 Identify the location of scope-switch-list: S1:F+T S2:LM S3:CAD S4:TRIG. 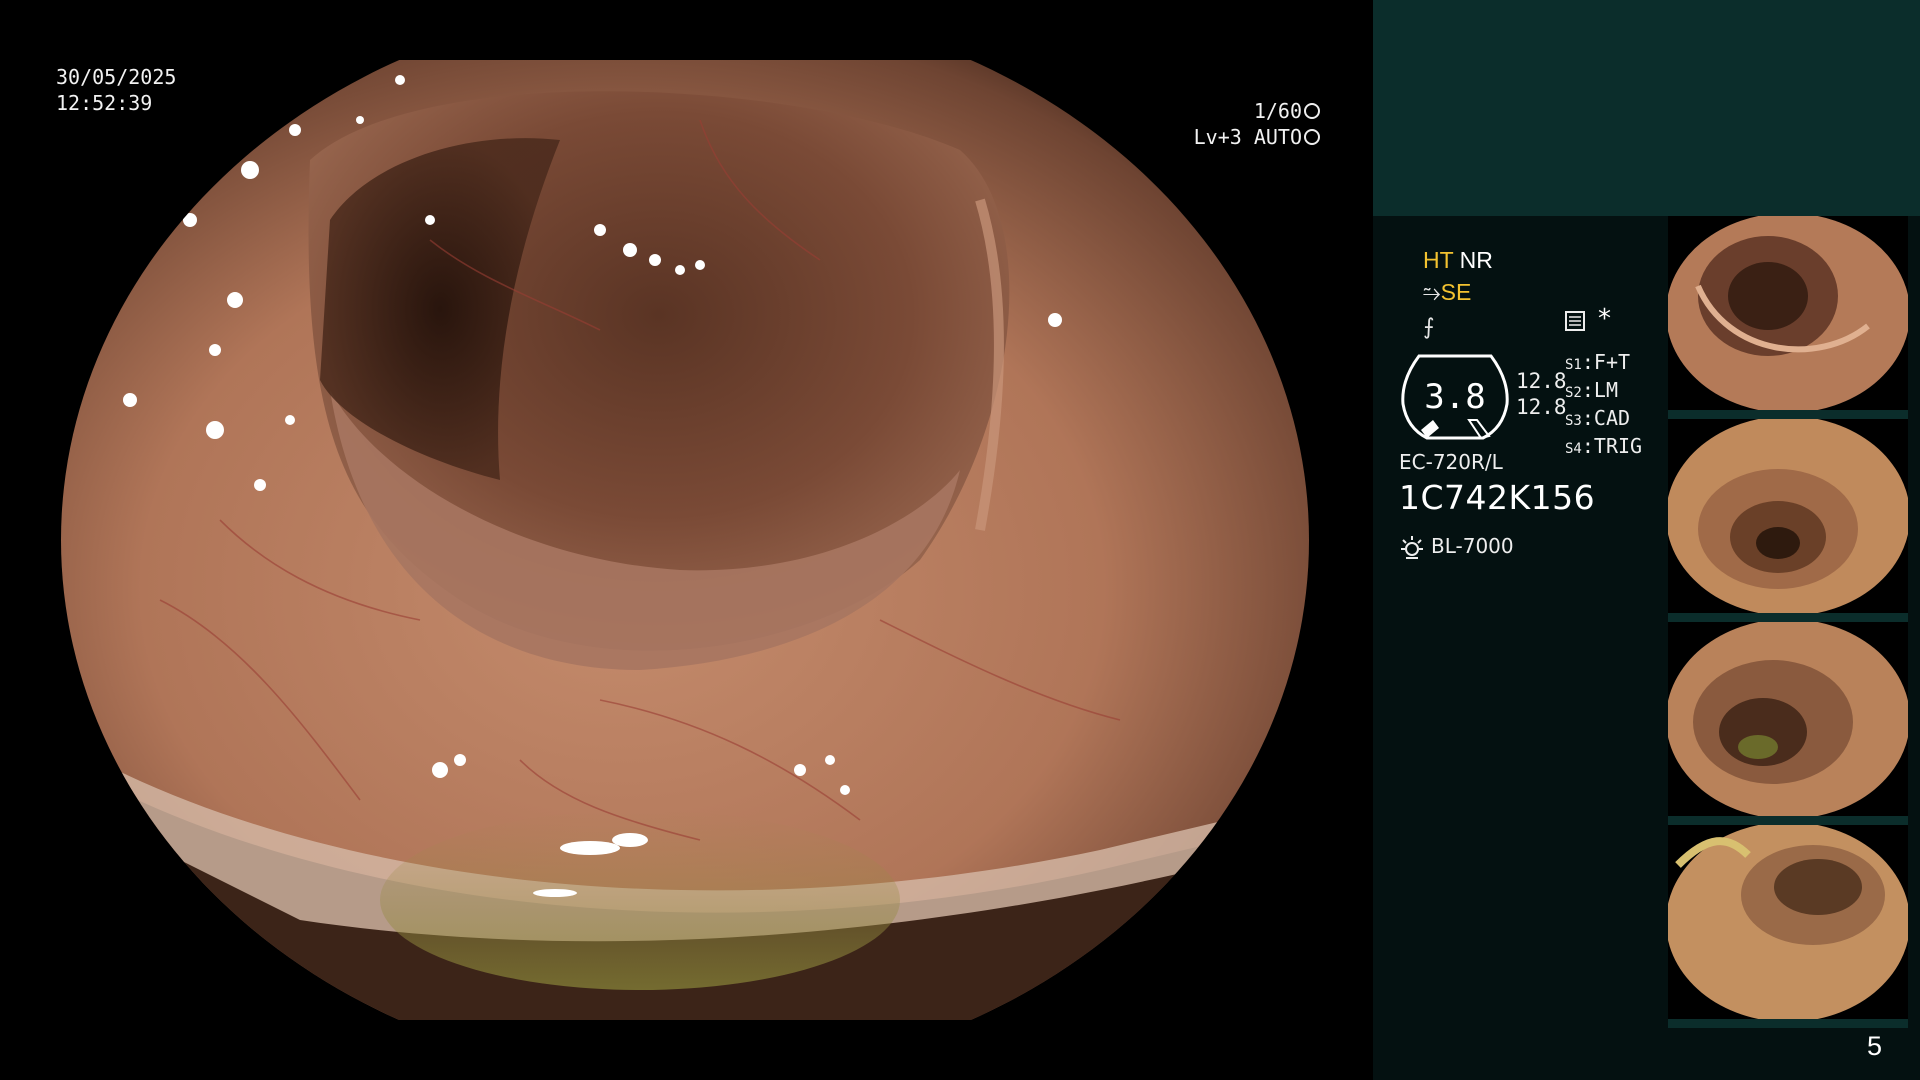
(1603, 406).